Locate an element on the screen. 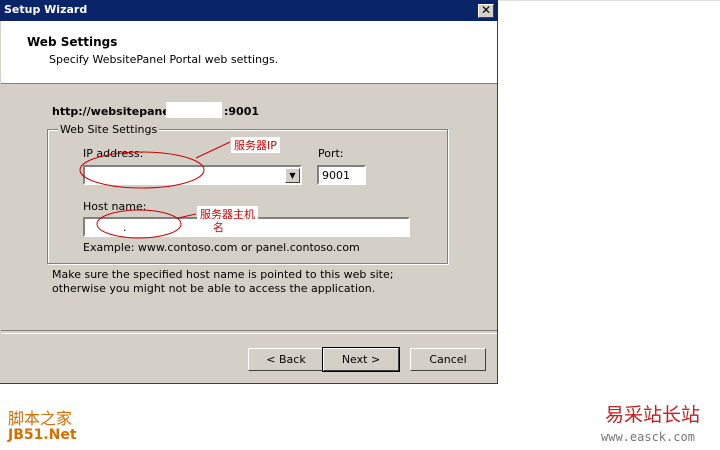  back-button: < Back is located at coordinates (286, 359).